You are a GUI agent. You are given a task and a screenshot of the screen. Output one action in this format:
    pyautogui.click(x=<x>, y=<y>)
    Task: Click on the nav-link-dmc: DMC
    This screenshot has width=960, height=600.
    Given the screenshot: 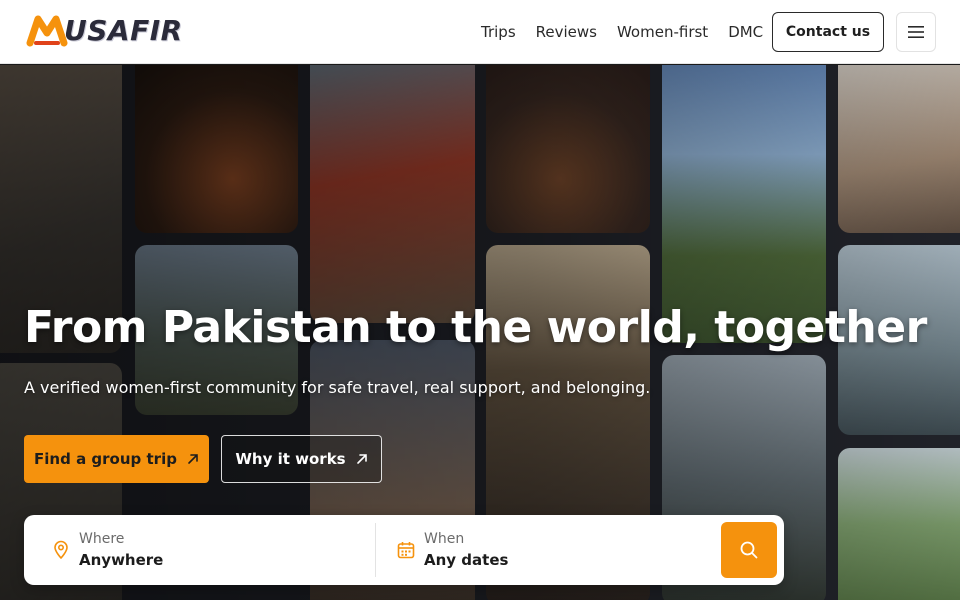 What is the action you would take?
    pyautogui.click(x=745, y=32)
    